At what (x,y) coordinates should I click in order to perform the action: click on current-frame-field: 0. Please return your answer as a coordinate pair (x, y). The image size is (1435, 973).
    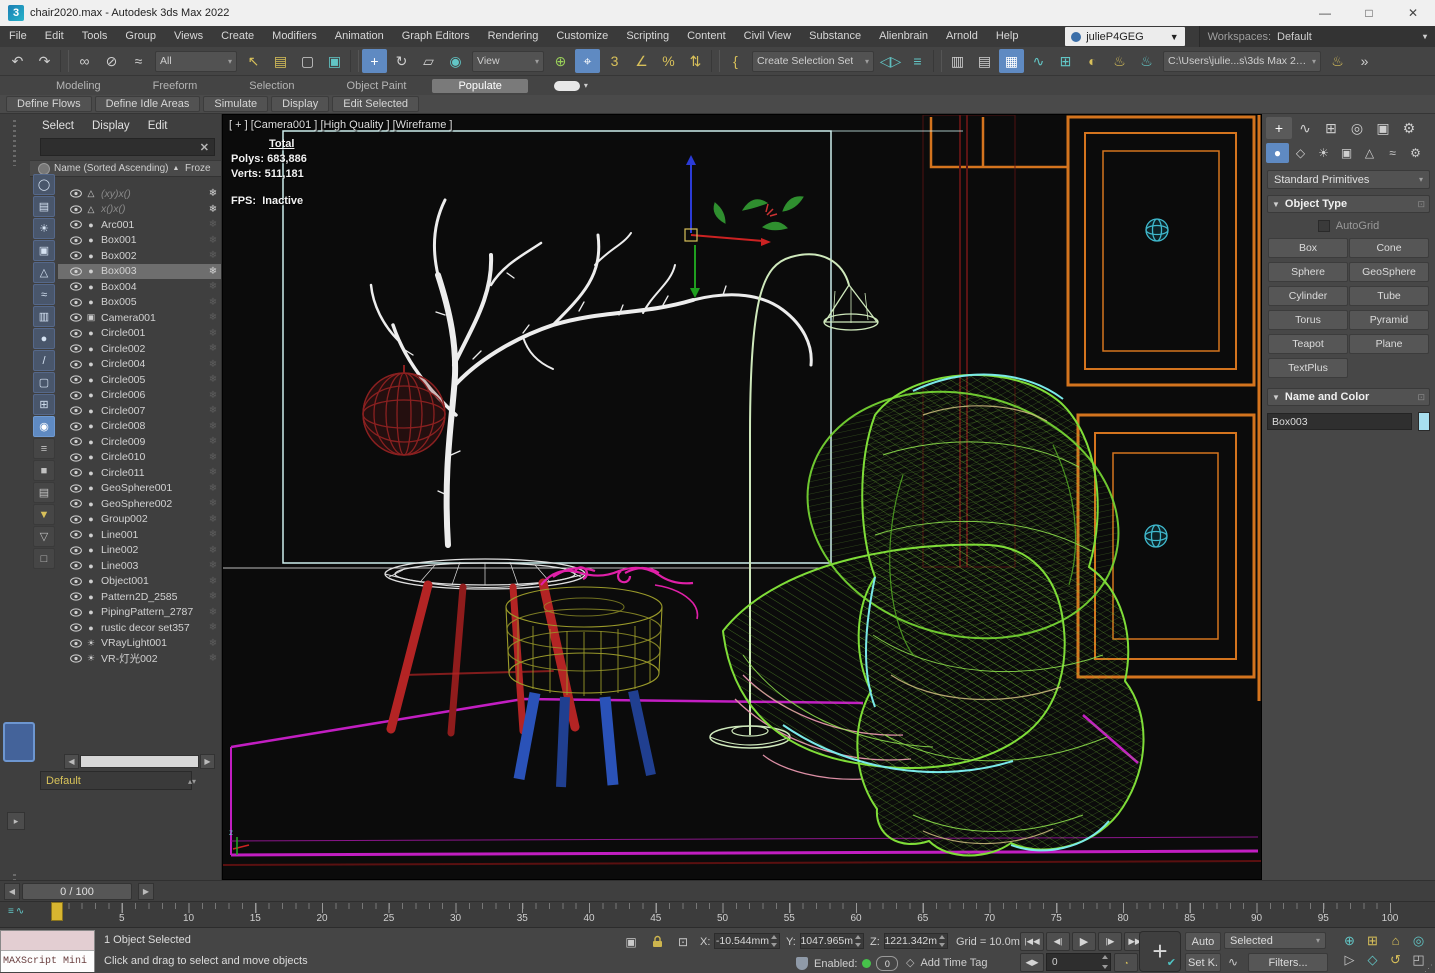
    Looking at the image, I should click on (1078, 962).